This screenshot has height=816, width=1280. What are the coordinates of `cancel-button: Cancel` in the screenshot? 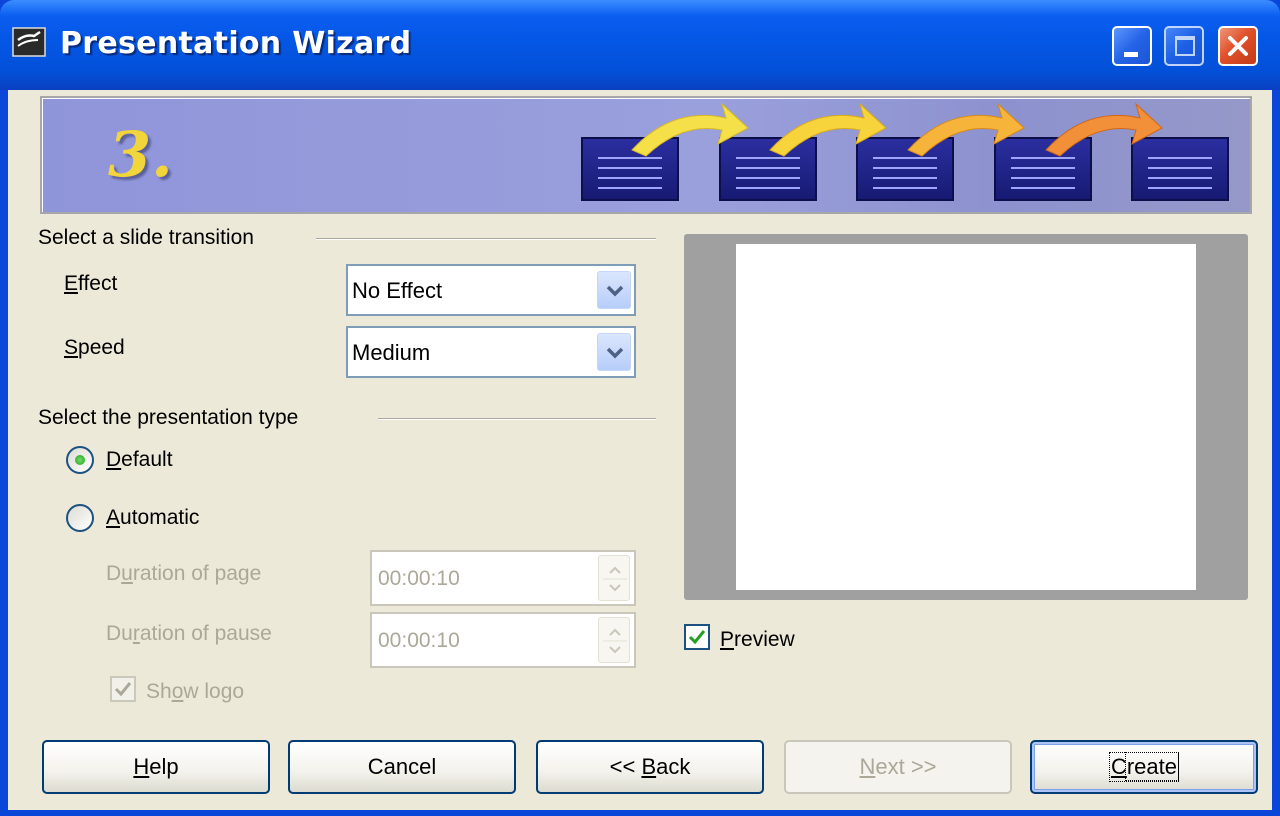 It's located at (402, 767).